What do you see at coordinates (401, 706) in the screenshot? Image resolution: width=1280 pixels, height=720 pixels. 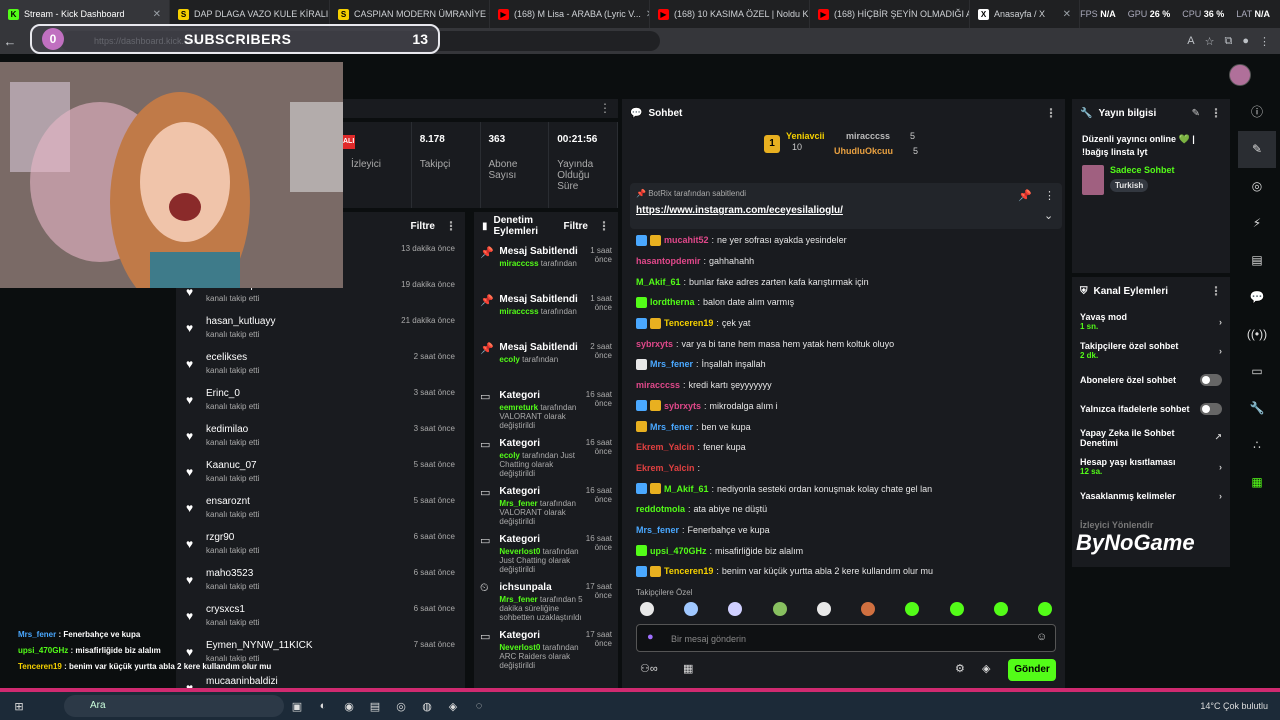 I see `edge-icon: ◎` at bounding box center [401, 706].